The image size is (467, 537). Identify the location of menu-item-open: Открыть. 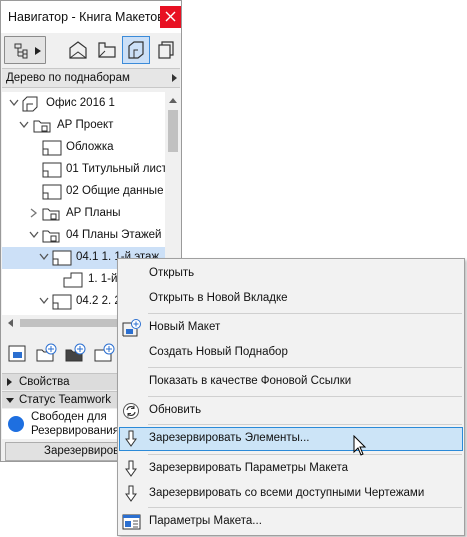
(291, 274).